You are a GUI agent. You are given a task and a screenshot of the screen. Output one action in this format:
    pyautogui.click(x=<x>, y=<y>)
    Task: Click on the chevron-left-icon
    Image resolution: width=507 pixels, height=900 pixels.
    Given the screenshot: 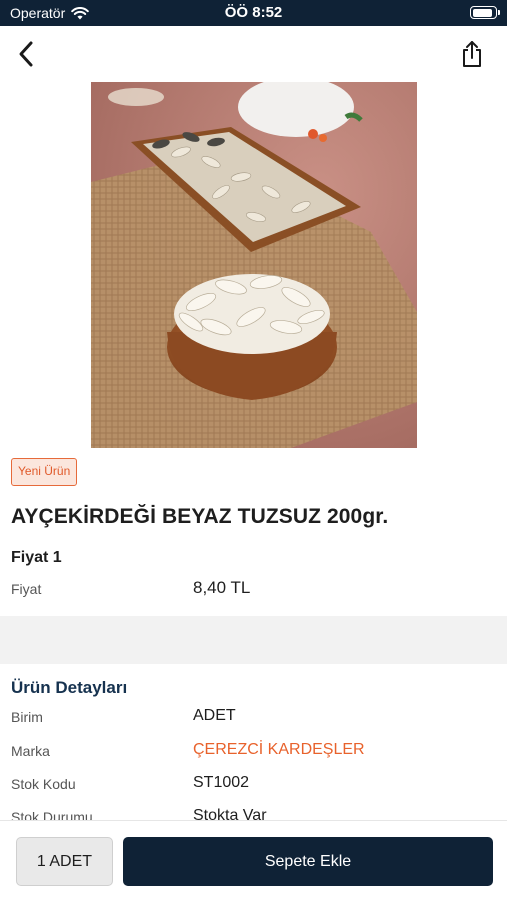 What is the action you would take?
    pyautogui.click(x=26, y=54)
    